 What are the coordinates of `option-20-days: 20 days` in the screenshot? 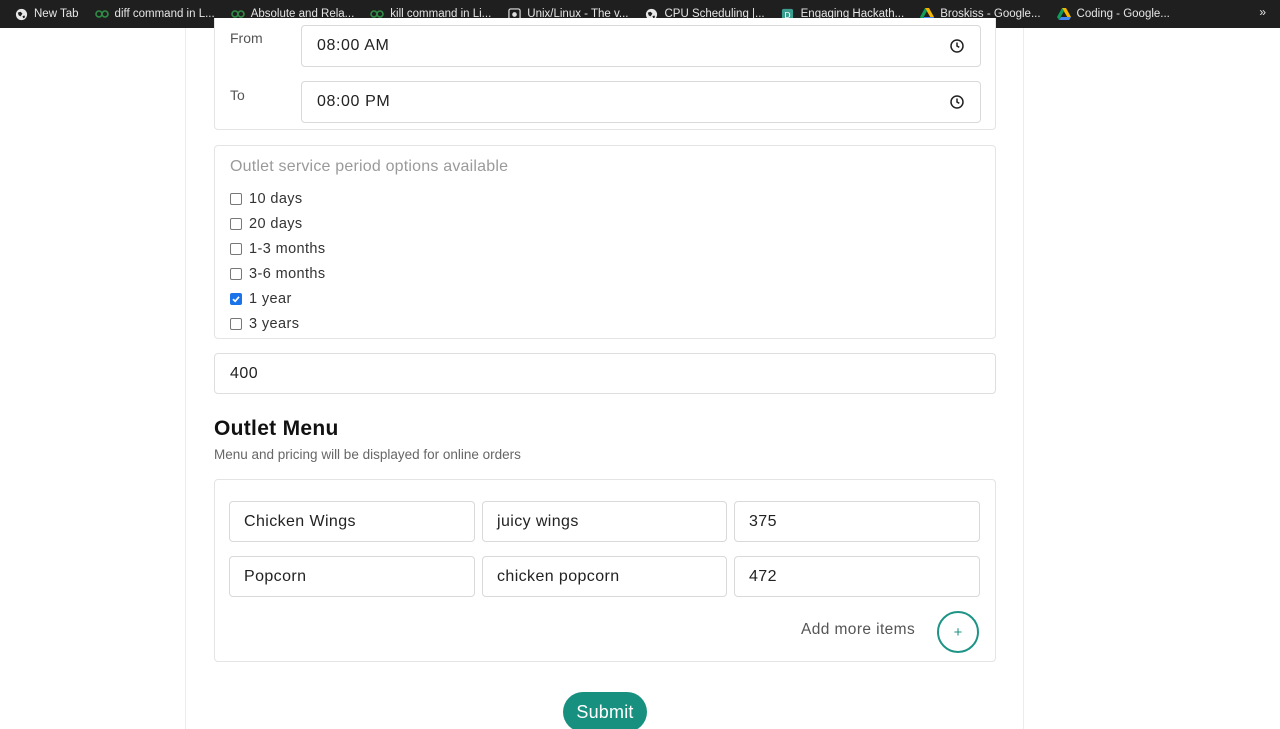 It's located at (278, 223).